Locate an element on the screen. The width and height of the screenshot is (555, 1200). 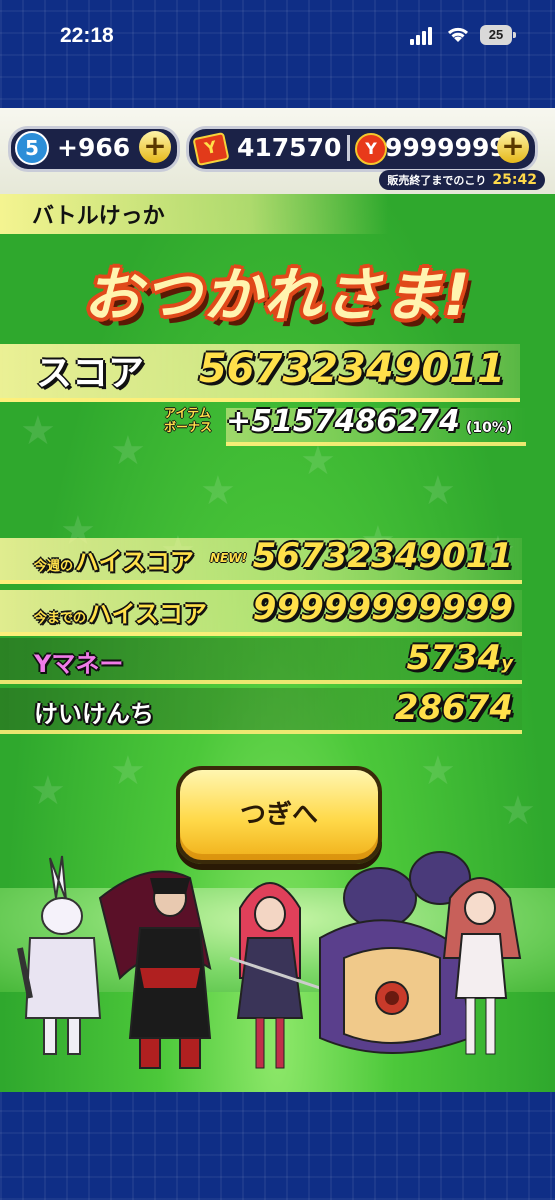
crystal-add-button: + is located at coordinates (155, 147).